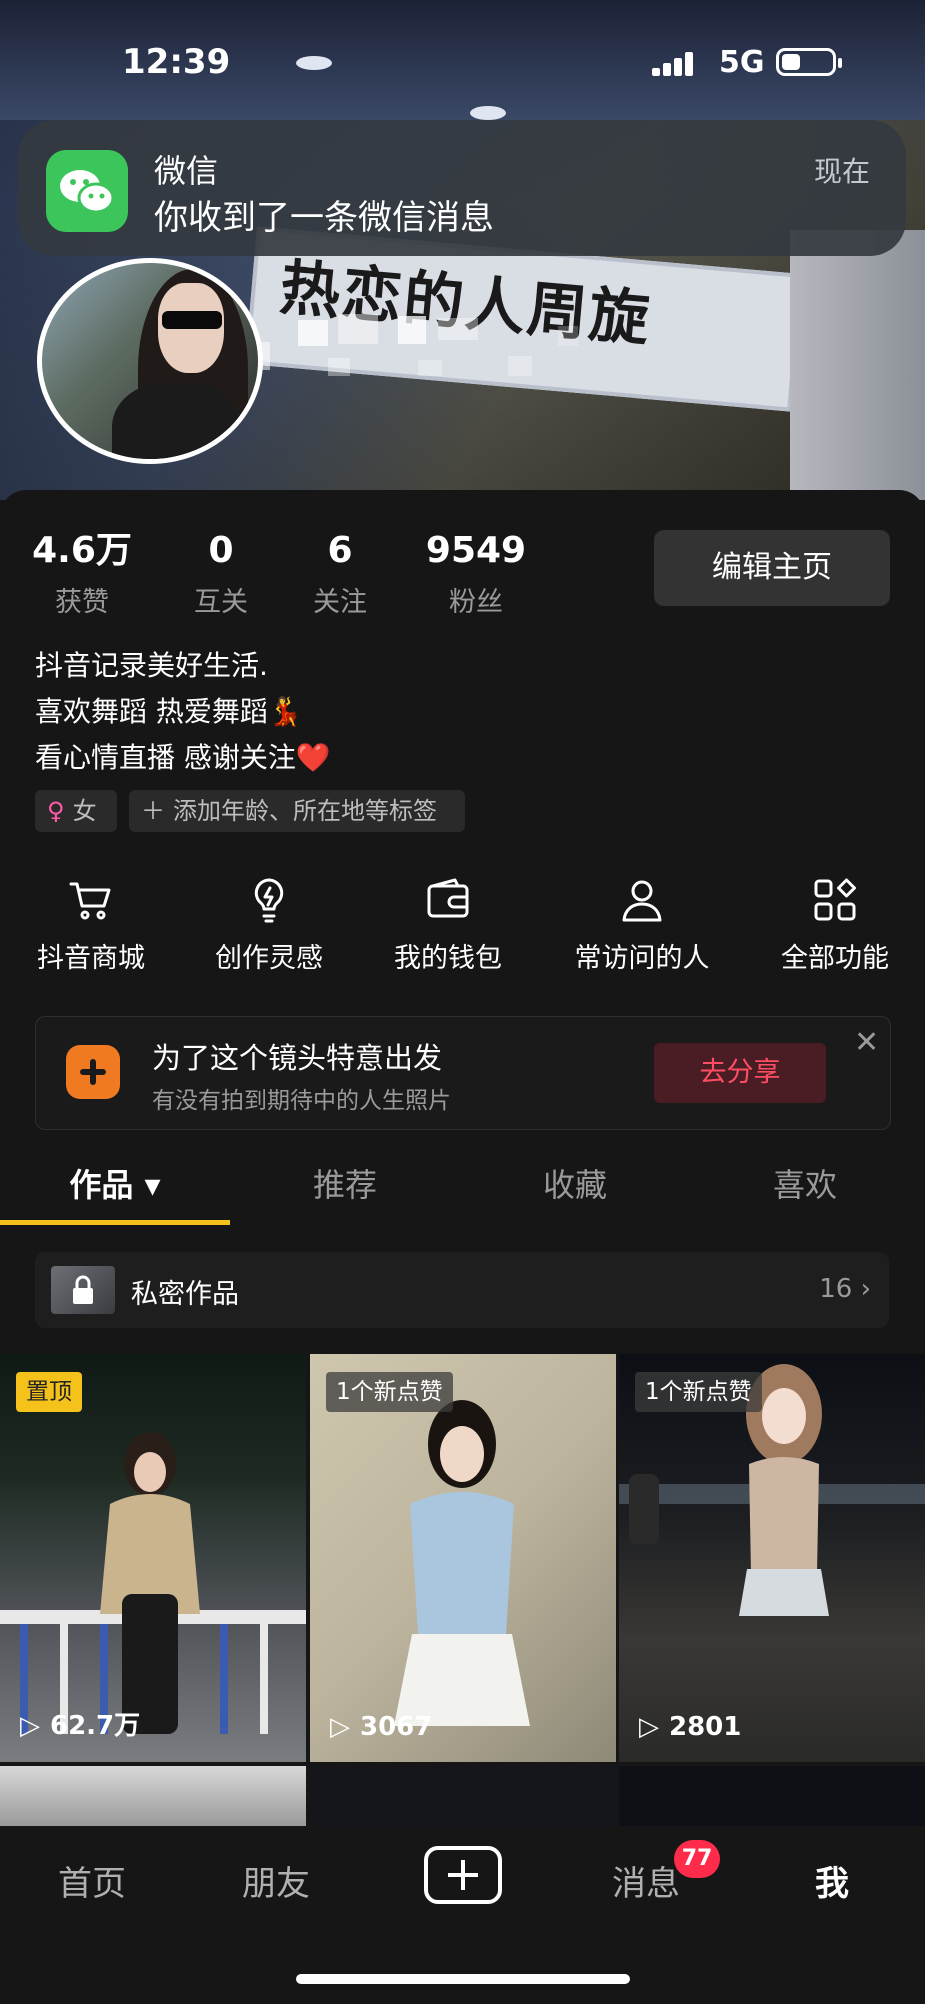  Describe the element at coordinates (772, 568) in the screenshot. I see `edit-profile-button: 编辑主页` at that location.